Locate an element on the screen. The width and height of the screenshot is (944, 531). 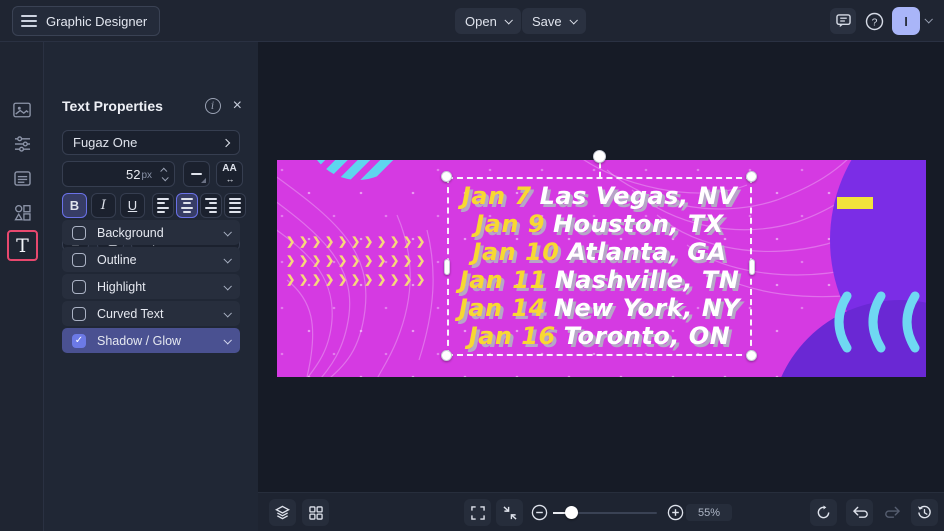
arrow-pattern-decoration: ❯ ❯ ❯ ❯ ❯ ❯ ❯ ❯ ❯ ❯ ❯ ❯ ❯ ❯ ❯ ❯ ❯ ❯ ❯ ❯ ❯ ❯ ❯ ❯ ❯ ❯ ❯ ❯ ❯ ❯ ❯ ❯ ❯ is located at coordinates (356, 261).